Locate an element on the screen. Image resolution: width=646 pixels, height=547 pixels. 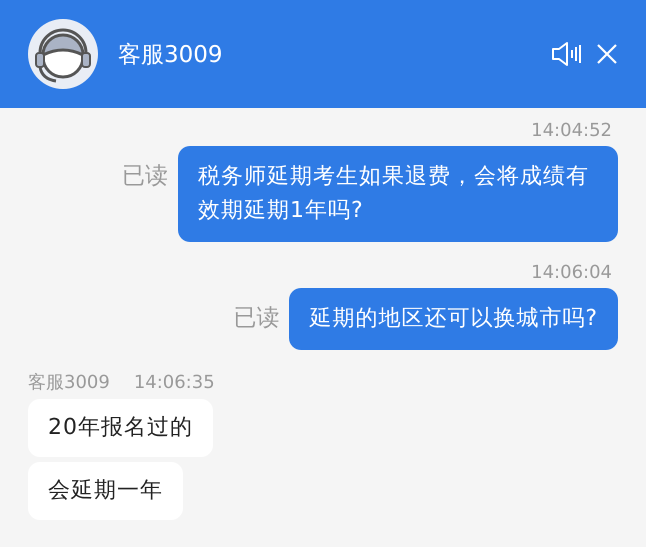
agent-name: 客服3009 is located at coordinates (170, 55).